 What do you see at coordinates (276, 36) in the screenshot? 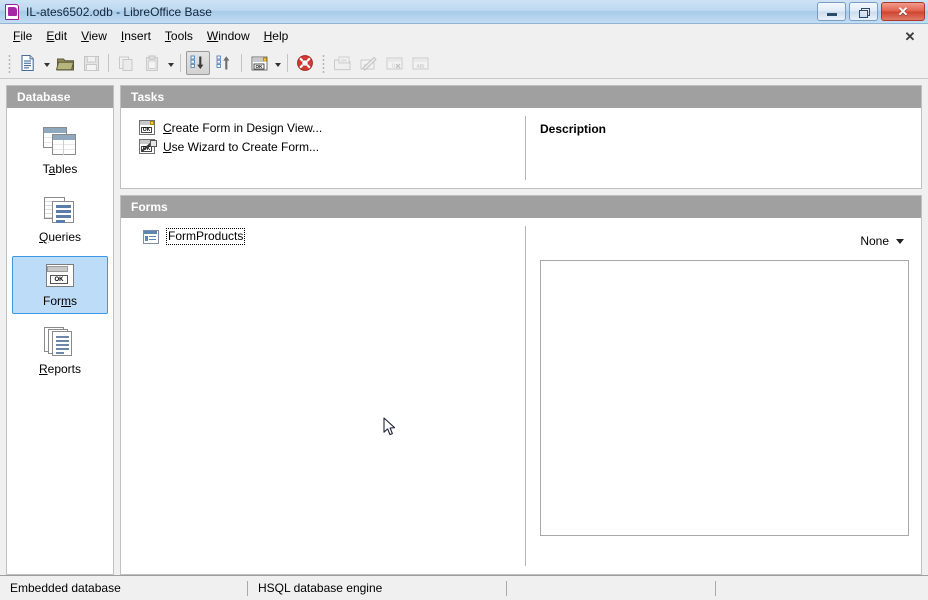
I see `menu-help: Help` at bounding box center [276, 36].